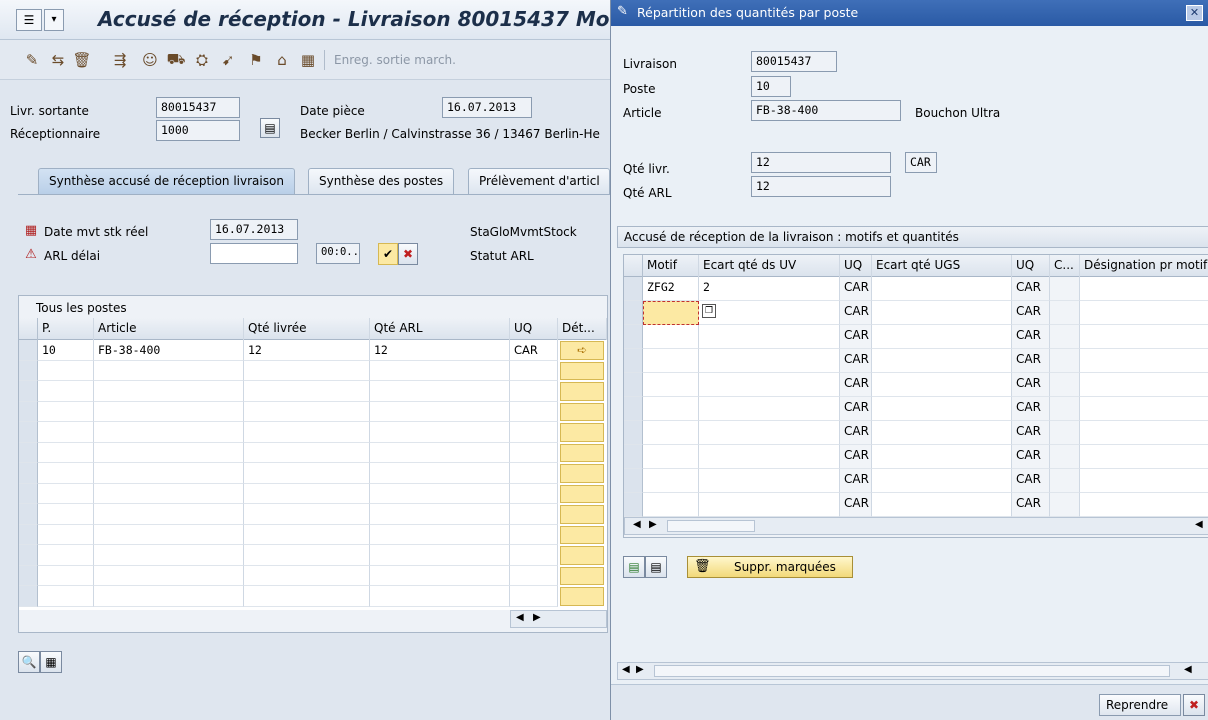 This screenshot has width=1208, height=720. Describe the element at coordinates (202, 60) in the screenshot. I see `shipment-icon: ⛭` at that location.